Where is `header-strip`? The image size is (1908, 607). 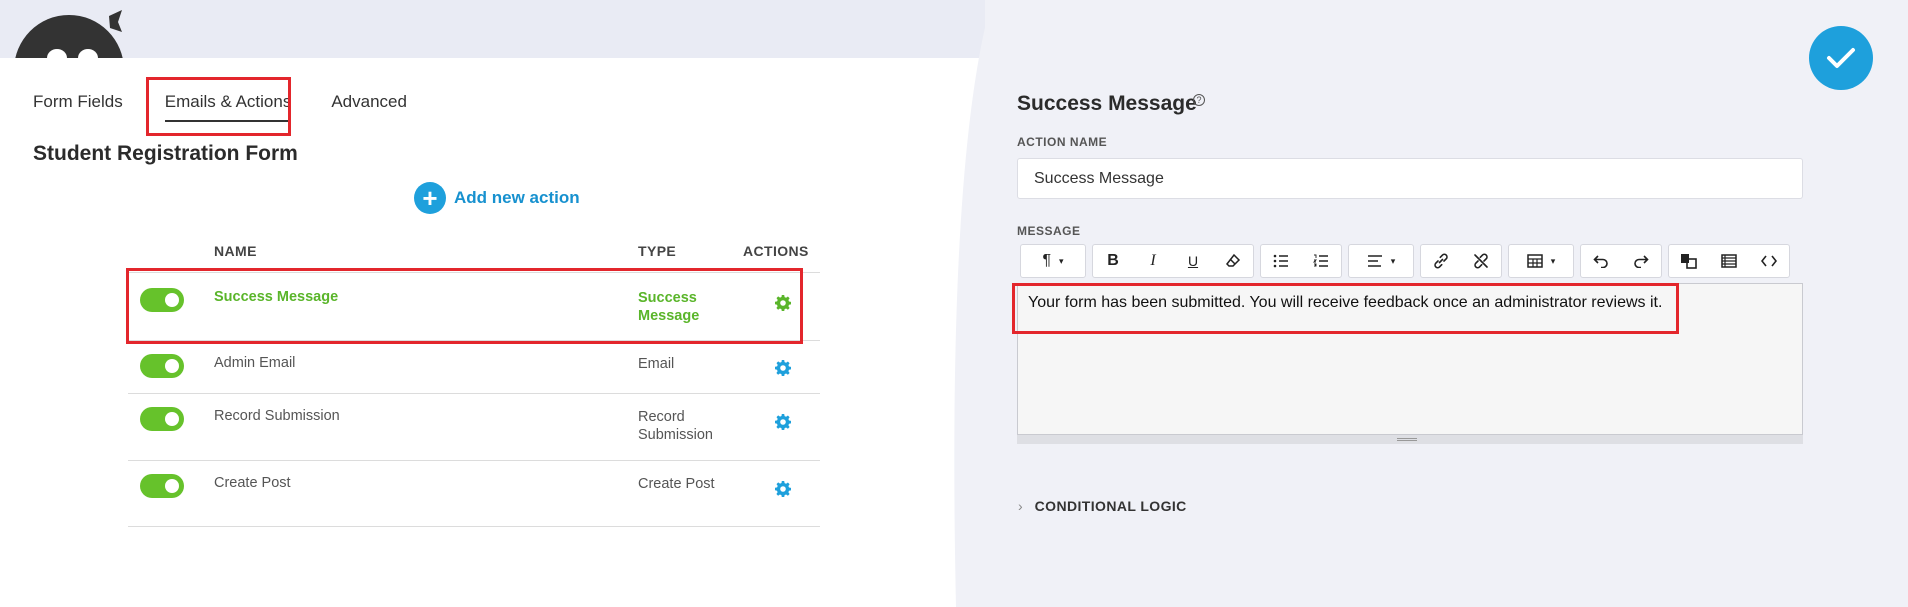 header-strip is located at coordinates (500, 29).